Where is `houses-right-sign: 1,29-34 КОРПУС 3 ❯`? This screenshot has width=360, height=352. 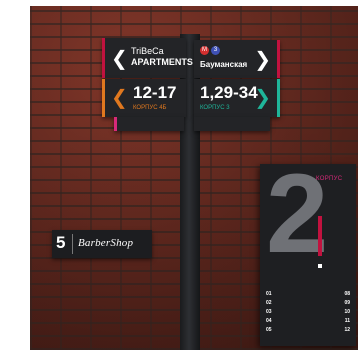
houses-right-sign: 1,29-34 КОРПУС 3 ❯ is located at coordinates (237, 98).